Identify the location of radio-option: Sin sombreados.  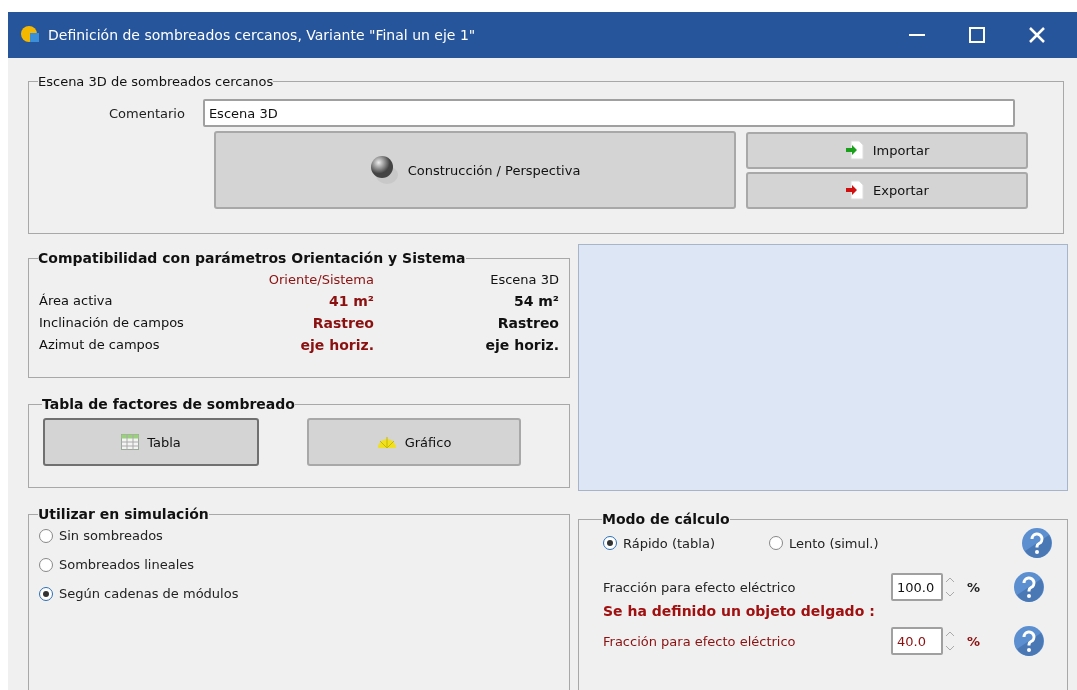
(299, 535).